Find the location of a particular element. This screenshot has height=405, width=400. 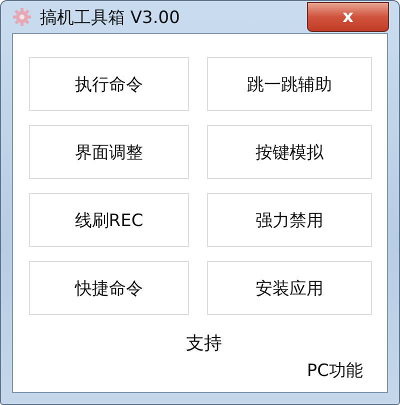

tool-button: 强力禁用 is located at coordinates (289, 220).